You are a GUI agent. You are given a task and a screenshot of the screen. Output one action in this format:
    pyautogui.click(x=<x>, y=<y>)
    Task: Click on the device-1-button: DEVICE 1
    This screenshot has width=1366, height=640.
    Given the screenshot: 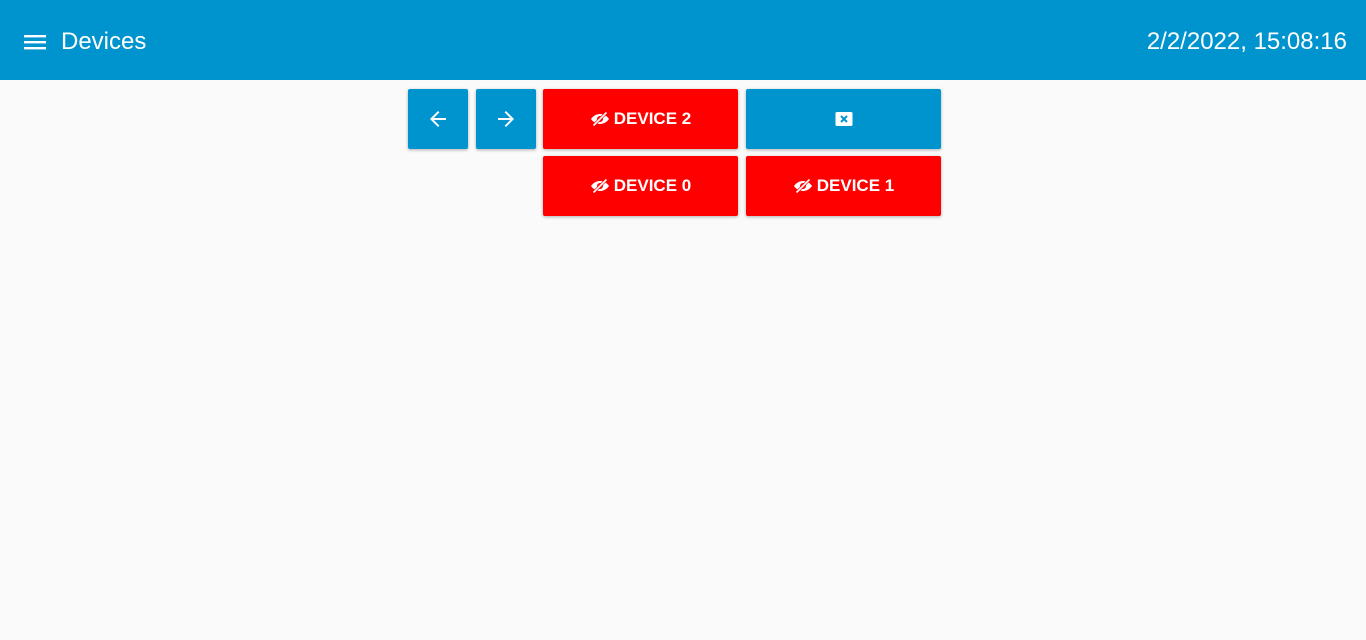 What is the action you would take?
    pyautogui.click(x=843, y=186)
    